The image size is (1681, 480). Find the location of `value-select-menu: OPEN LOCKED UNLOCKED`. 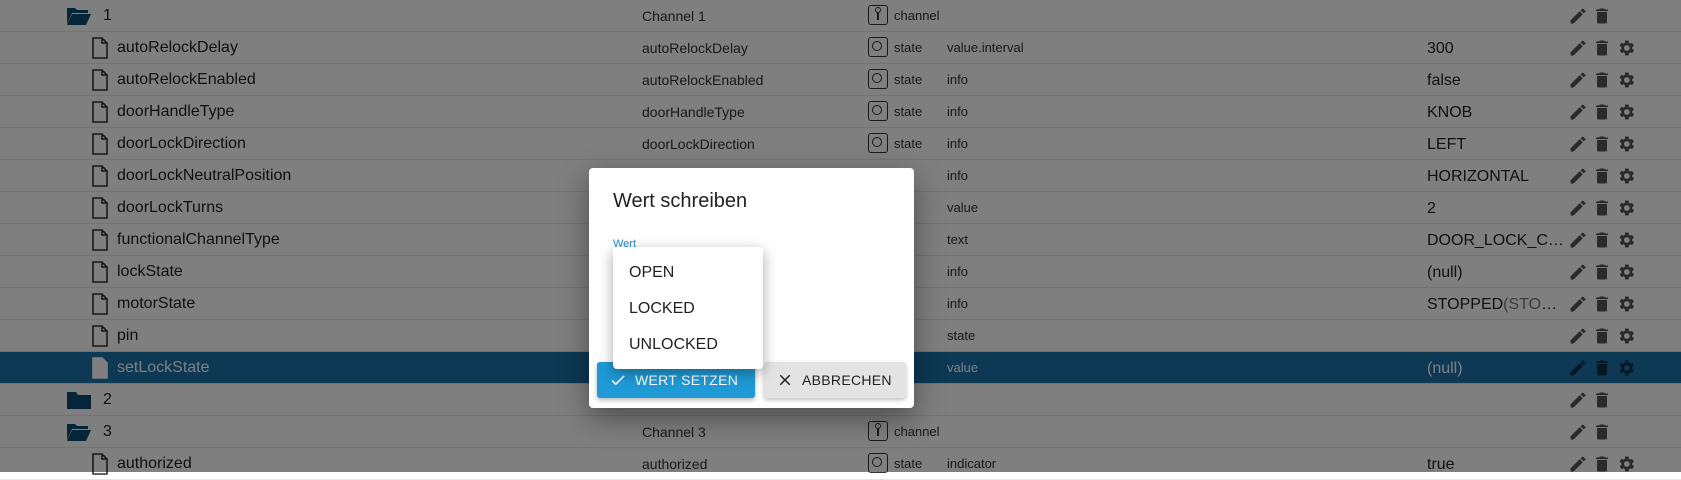

value-select-menu: OPEN LOCKED UNLOCKED is located at coordinates (688, 308).